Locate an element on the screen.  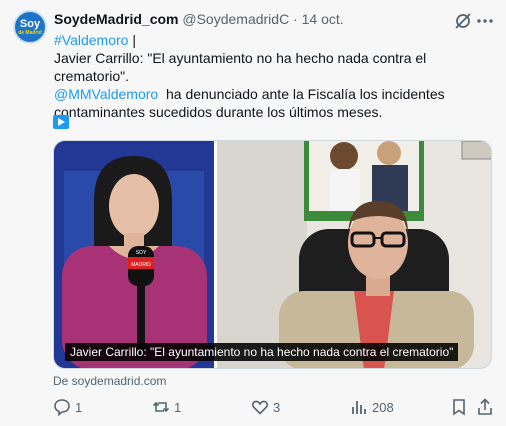
tweet-header: SoydeMadrid_com @SoydemadridC · 14 oct. is located at coordinates (199, 19).